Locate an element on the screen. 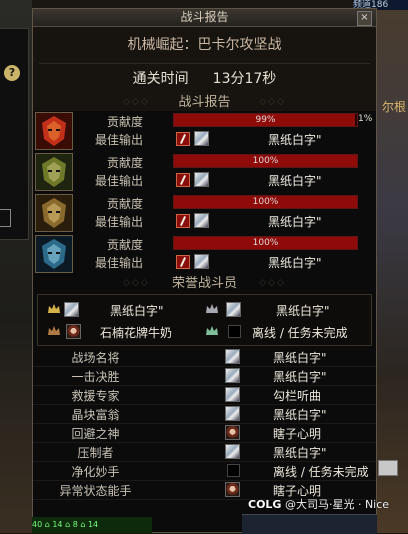  red-flame-mask-icon is located at coordinates (54, 131).